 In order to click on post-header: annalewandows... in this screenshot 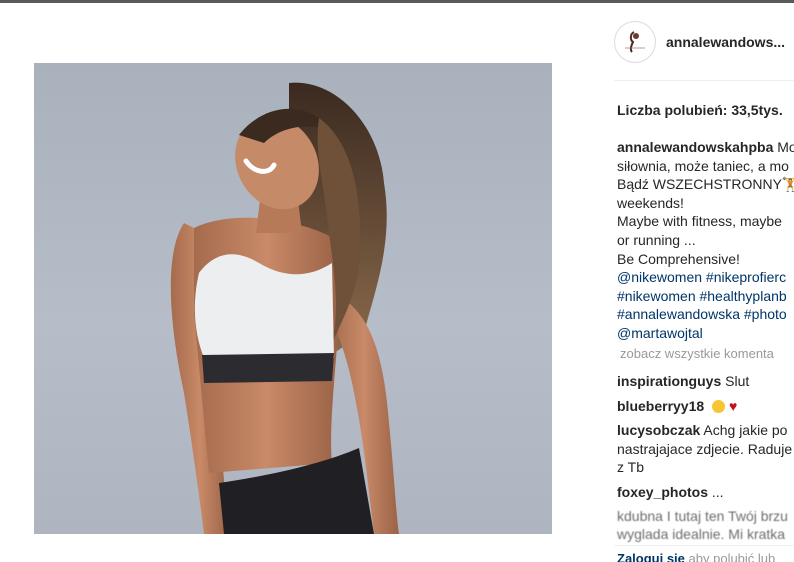, I will do `click(704, 42)`.